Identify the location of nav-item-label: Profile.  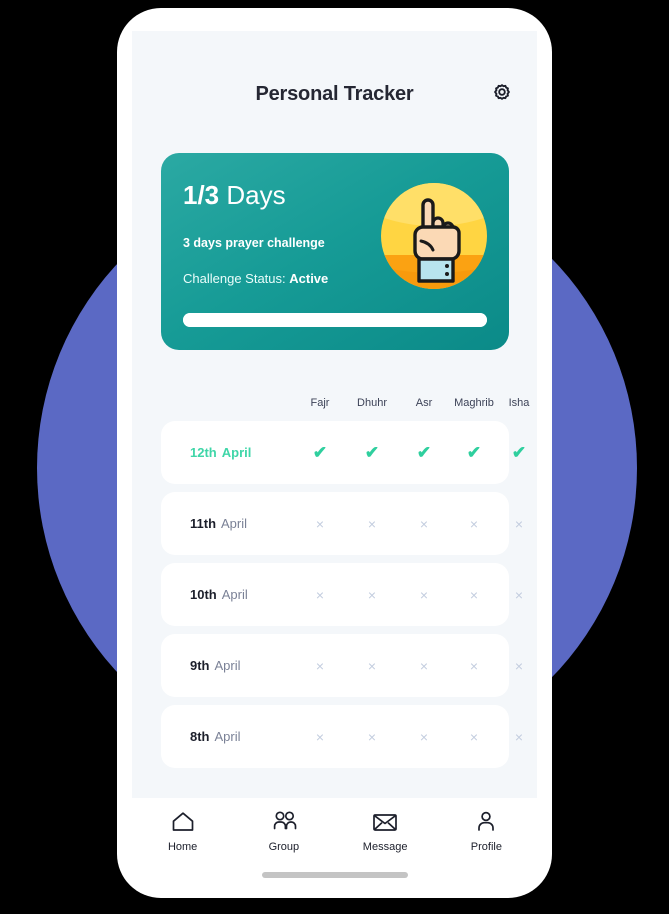
(486, 847).